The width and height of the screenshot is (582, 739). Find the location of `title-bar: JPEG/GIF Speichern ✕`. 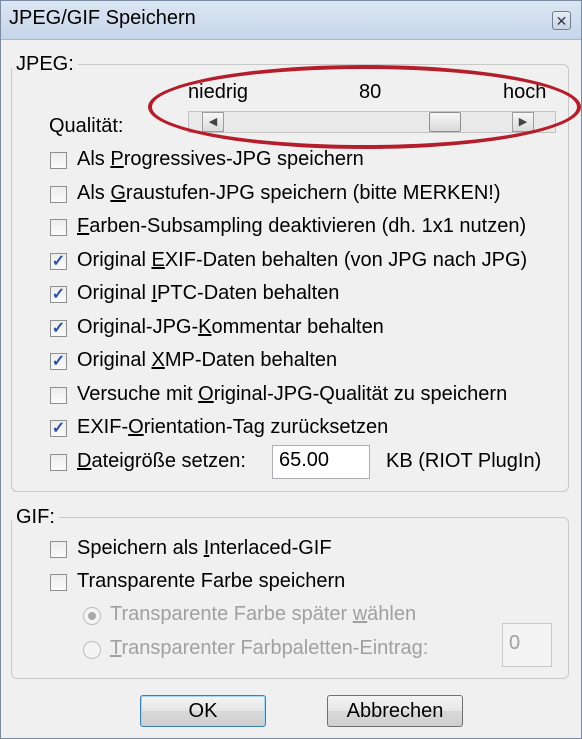

title-bar: JPEG/GIF Speichern ✕ is located at coordinates (291, 20).